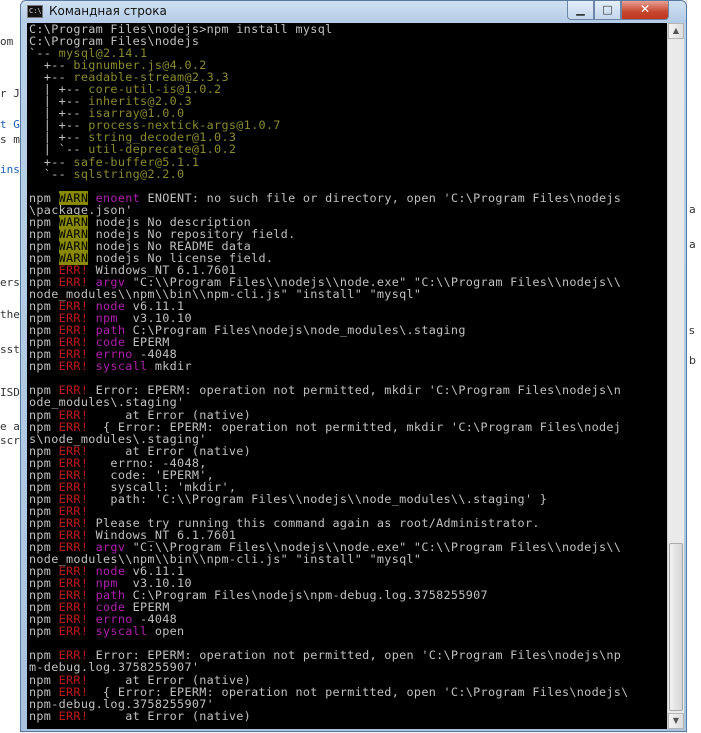 The width and height of the screenshot is (701, 733). Describe the element at coordinates (166, 631) in the screenshot. I see `console-segment: open` at that location.